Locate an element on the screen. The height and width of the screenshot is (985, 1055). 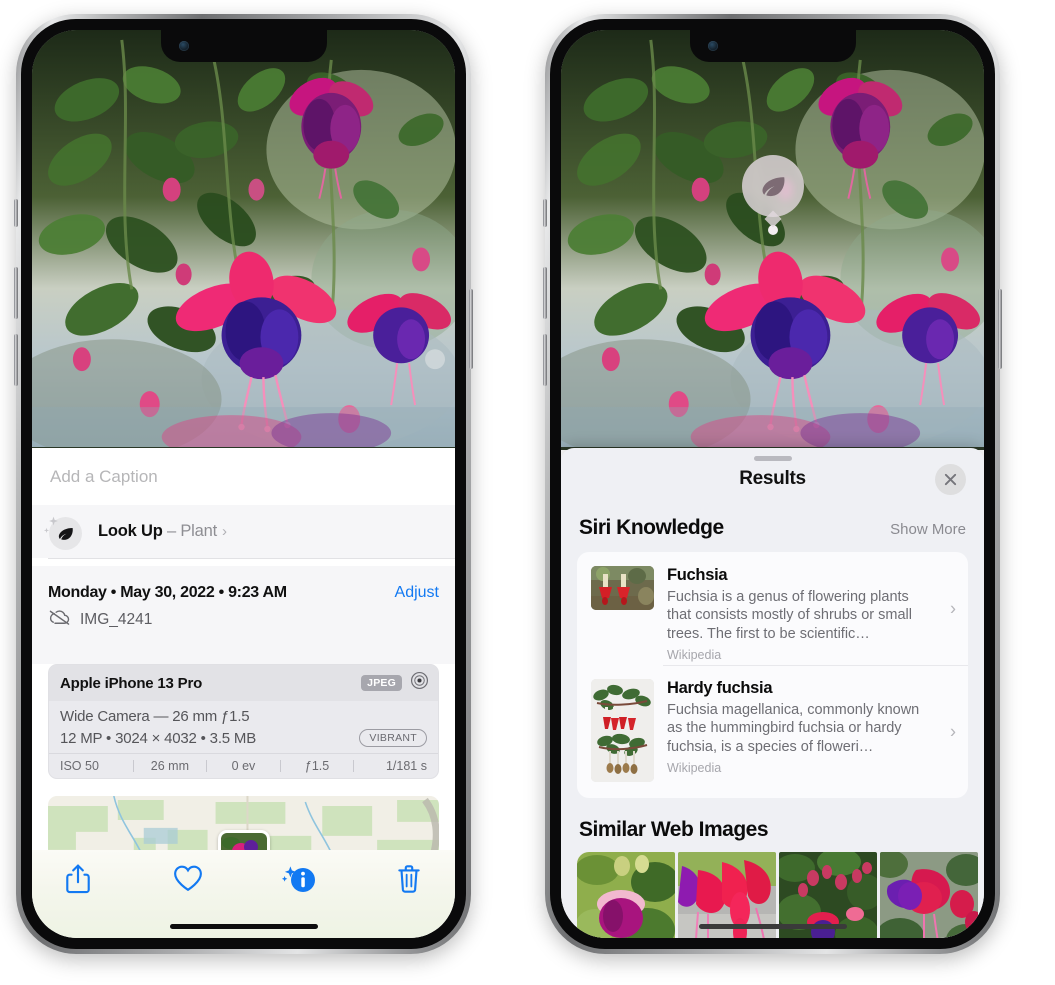
share-icon is located at coordinates (78, 879).